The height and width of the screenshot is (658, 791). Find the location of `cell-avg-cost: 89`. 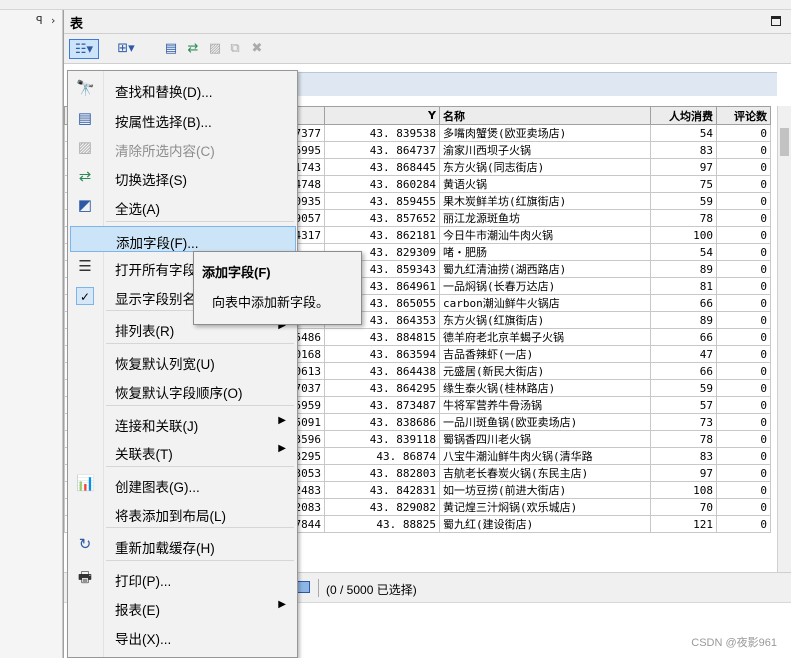

cell-avg-cost: 89 is located at coordinates (683, 320).